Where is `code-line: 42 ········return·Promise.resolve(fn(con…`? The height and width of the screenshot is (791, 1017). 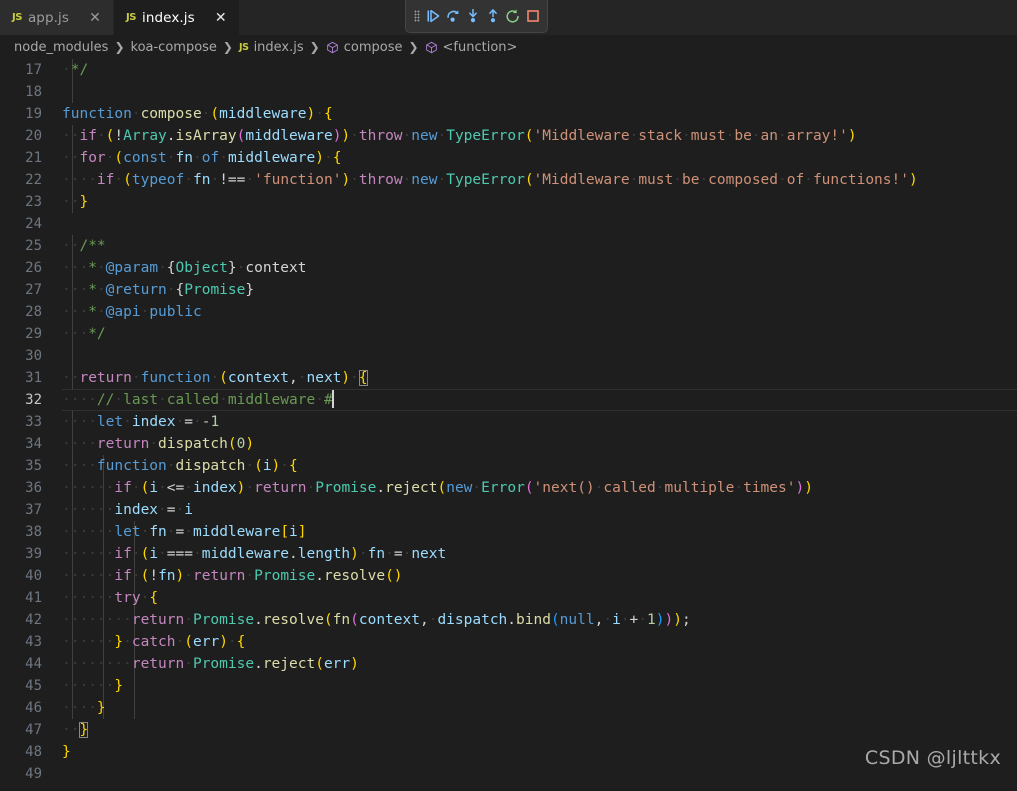
code-line: 42 ········return·Promise.resolve(fn(con… is located at coordinates (508, 620).